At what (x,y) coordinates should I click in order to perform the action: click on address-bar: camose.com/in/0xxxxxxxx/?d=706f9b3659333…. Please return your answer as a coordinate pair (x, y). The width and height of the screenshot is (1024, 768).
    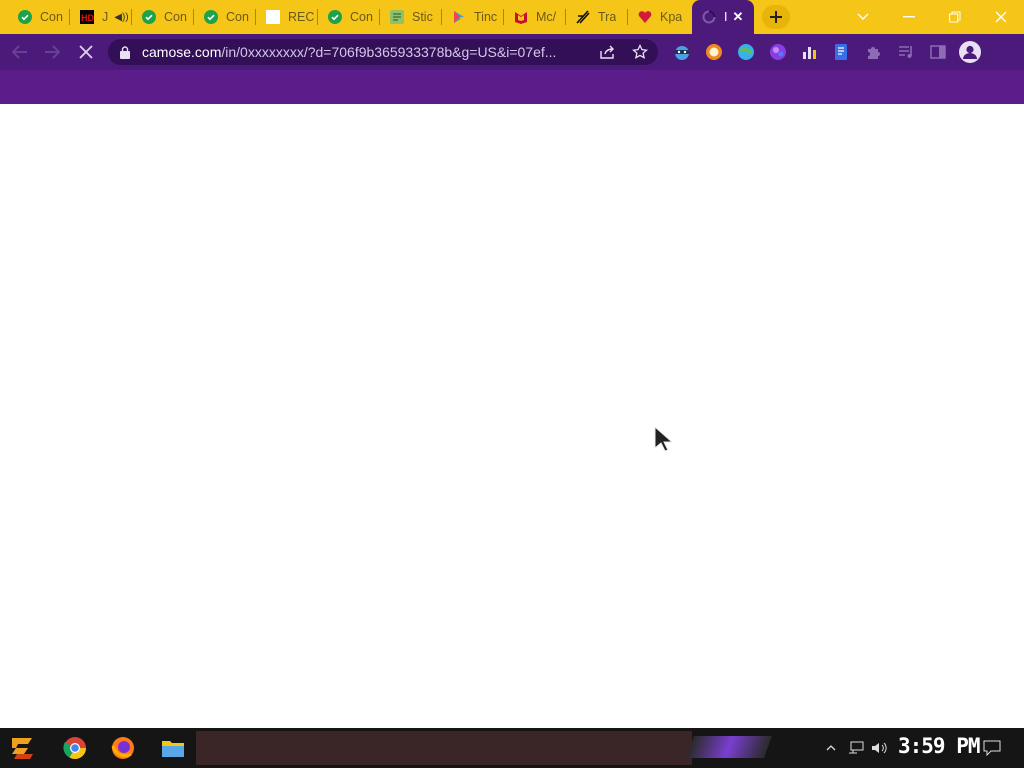
    Looking at the image, I should click on (383, 52).